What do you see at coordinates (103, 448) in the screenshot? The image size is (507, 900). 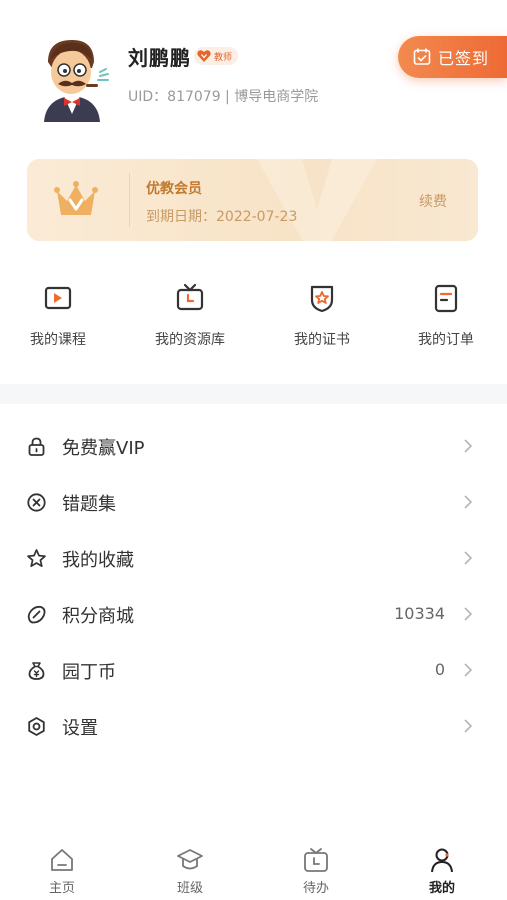 I see `menu-item-label: 免费赢VIP` at bounding box center [103, 448].